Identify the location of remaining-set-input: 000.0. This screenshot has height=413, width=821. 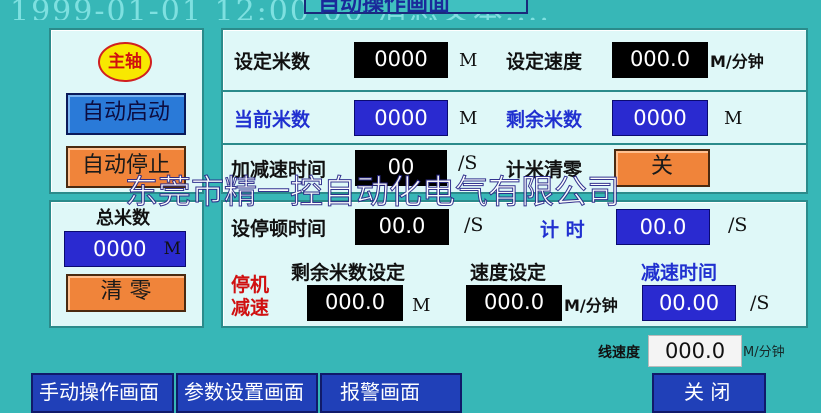
(355, 303).